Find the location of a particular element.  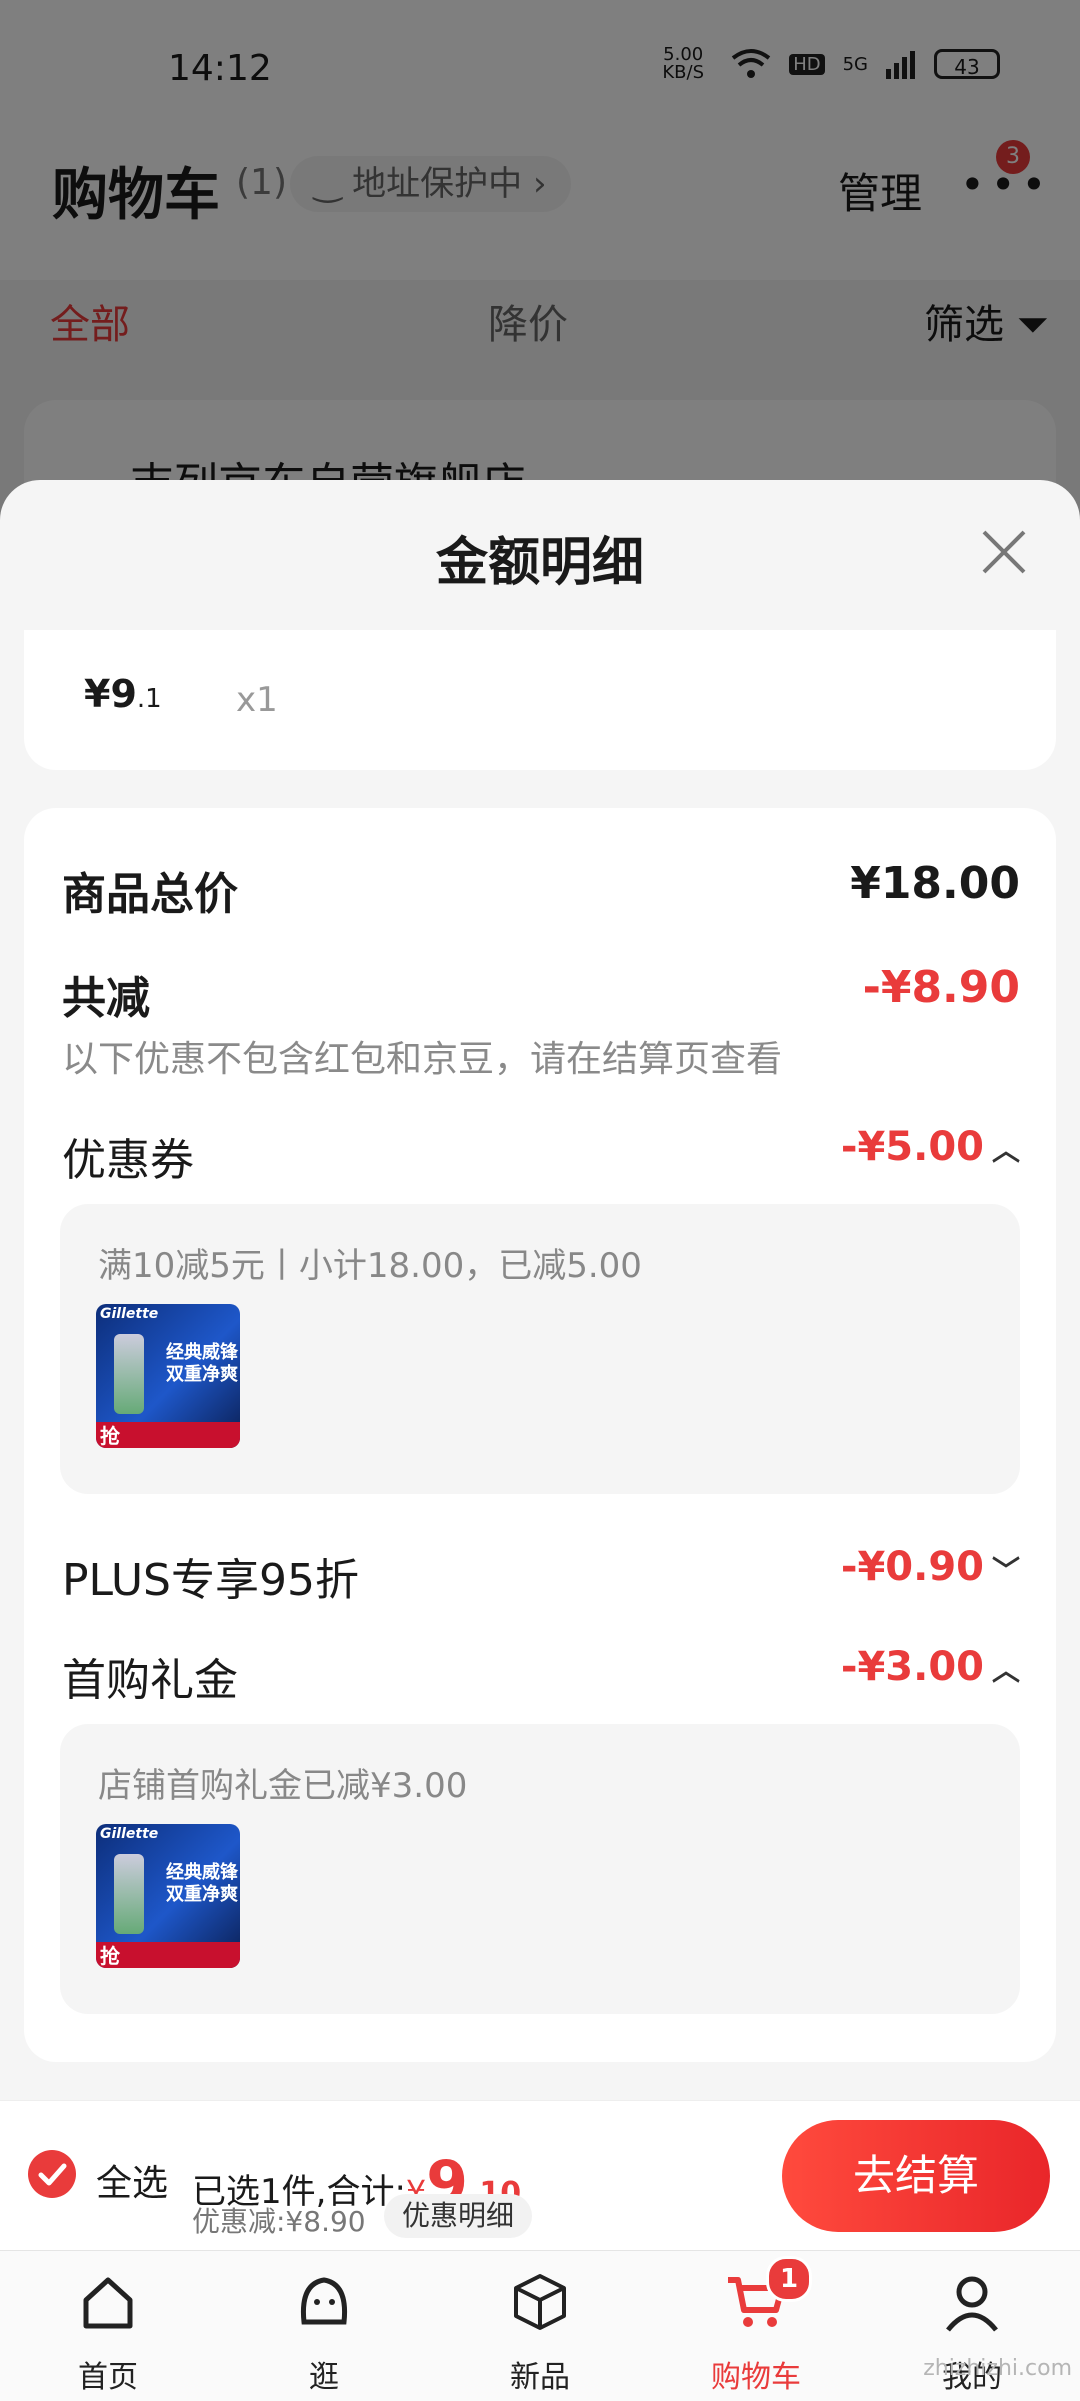

tab-browse-label: 逛 is located at coordinates (324, 2377).